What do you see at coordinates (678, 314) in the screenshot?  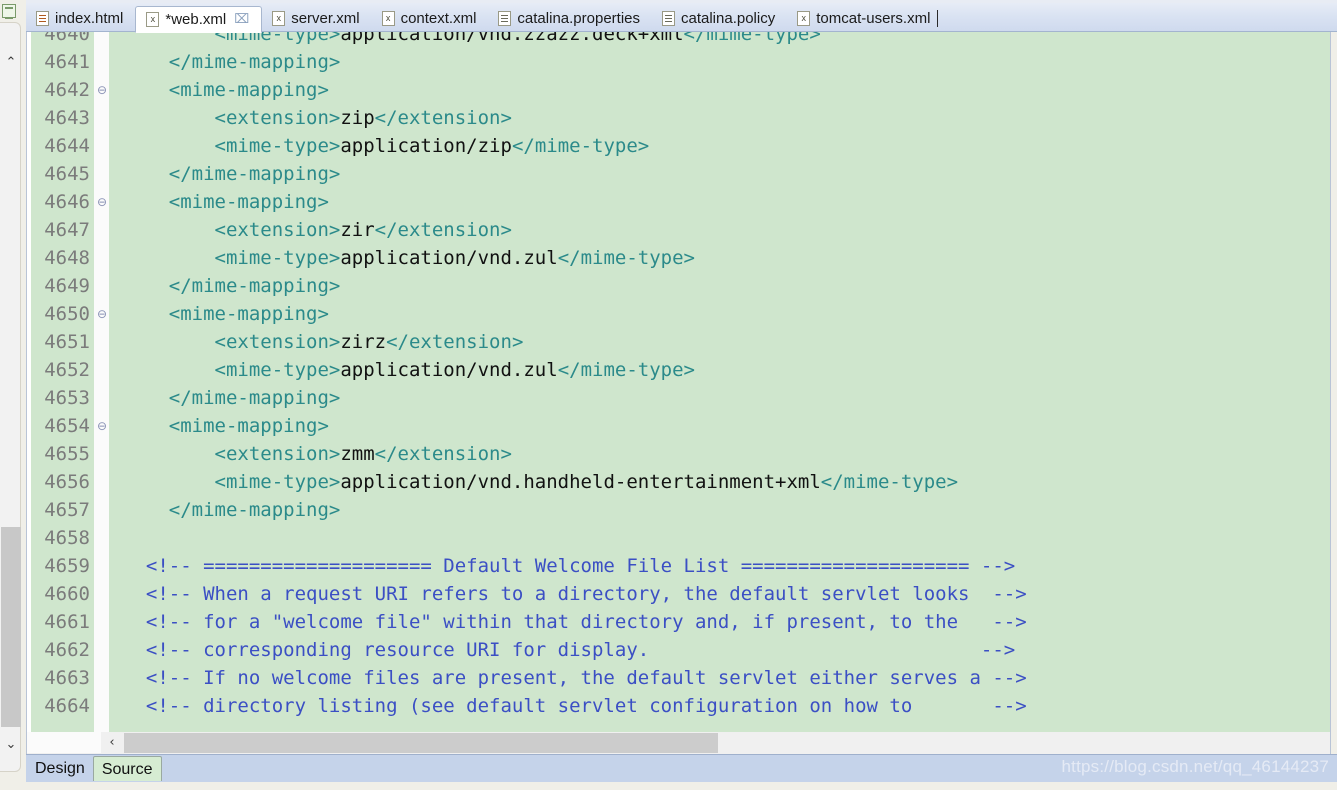 I see `code-line: 4650 ⊖ <mime-mapping>` at bounding box center [678, 314].